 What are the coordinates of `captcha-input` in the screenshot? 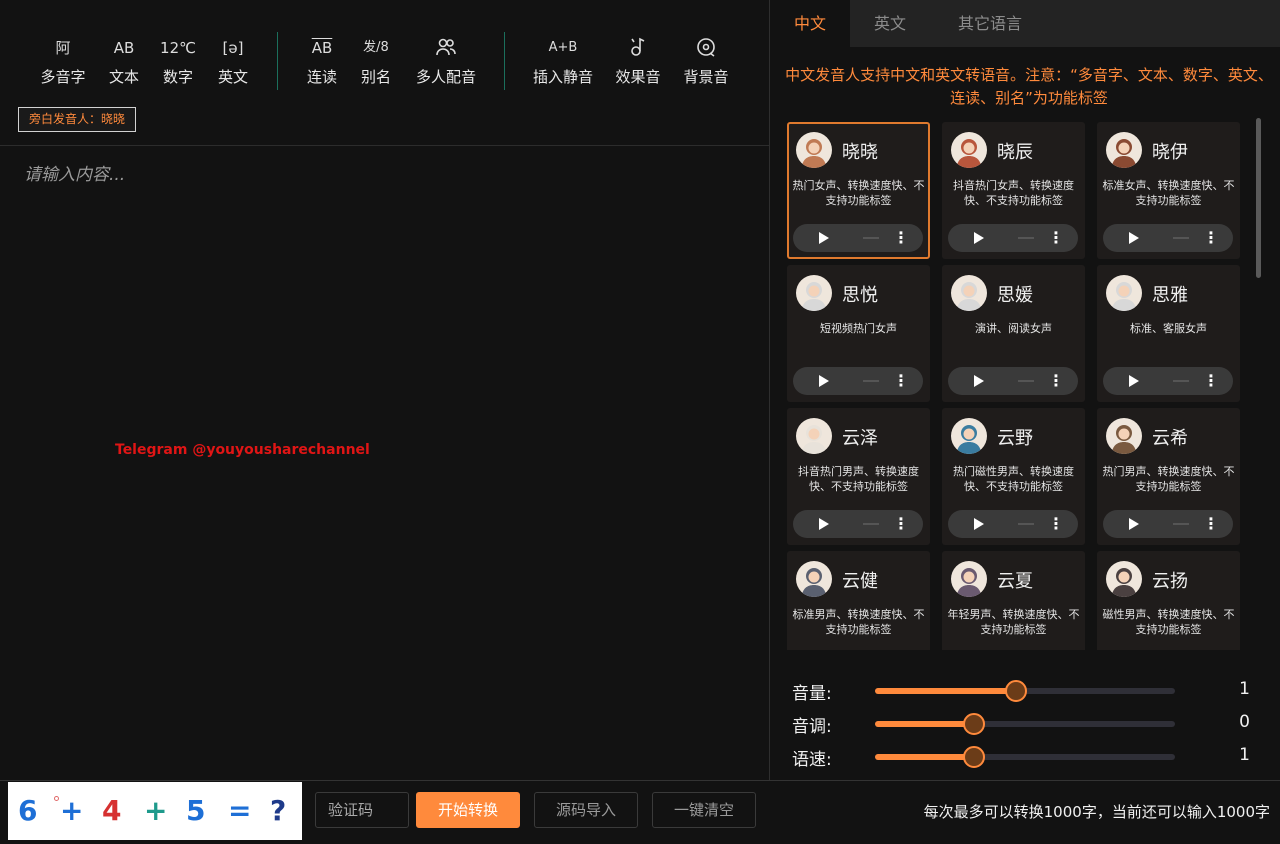 It's located at (362, 810).